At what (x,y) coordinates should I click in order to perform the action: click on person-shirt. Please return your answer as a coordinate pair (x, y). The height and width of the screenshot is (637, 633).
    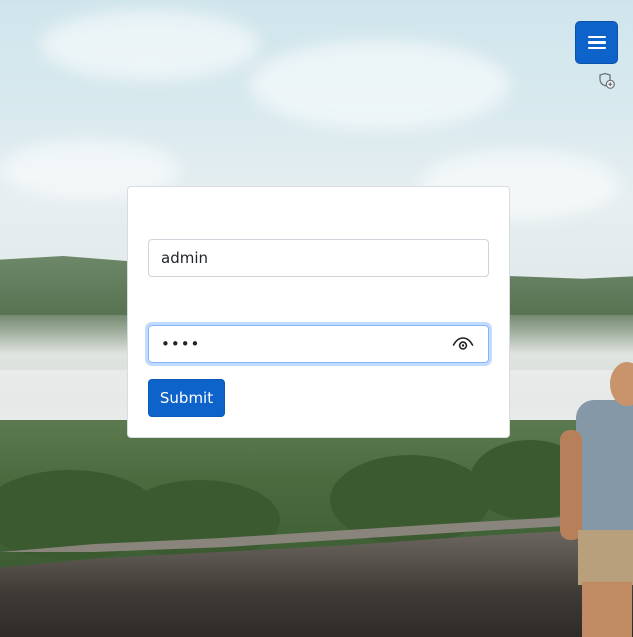
    Looking at the image, I should click on (604, 467).